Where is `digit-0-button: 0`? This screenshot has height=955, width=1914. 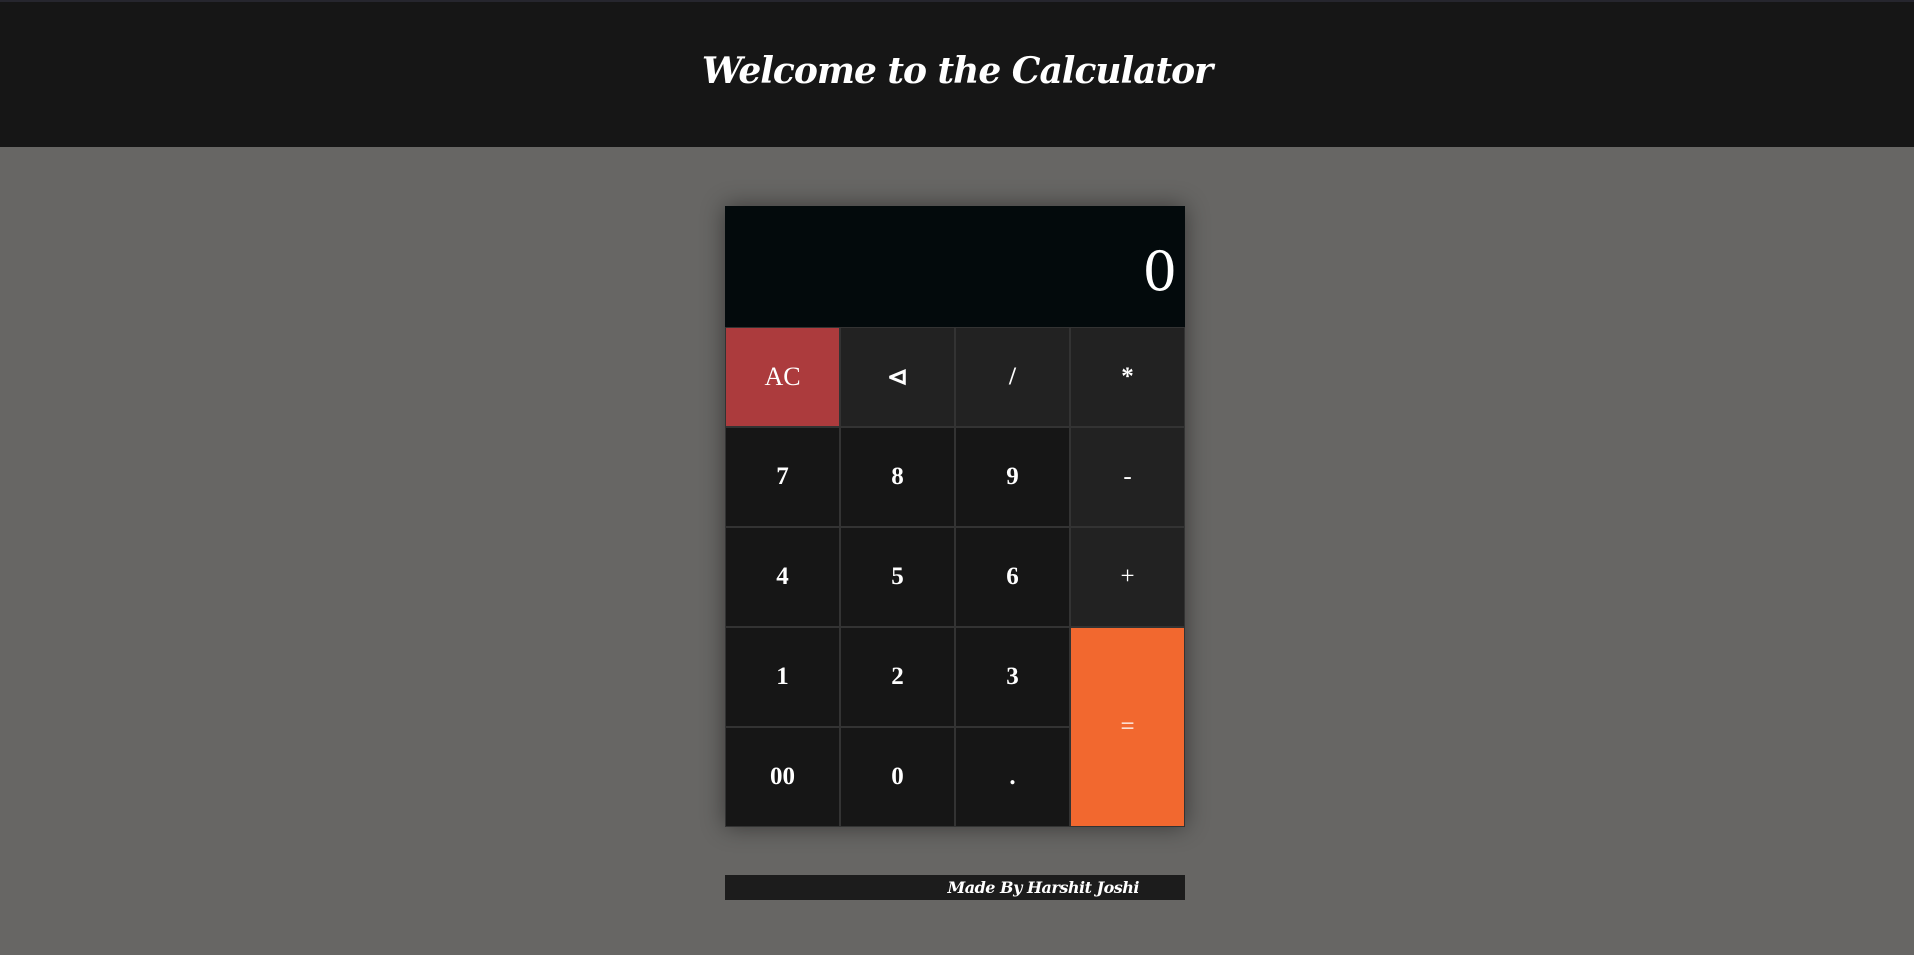 digit-0-button: 0 is located at coordinates (897, 777).